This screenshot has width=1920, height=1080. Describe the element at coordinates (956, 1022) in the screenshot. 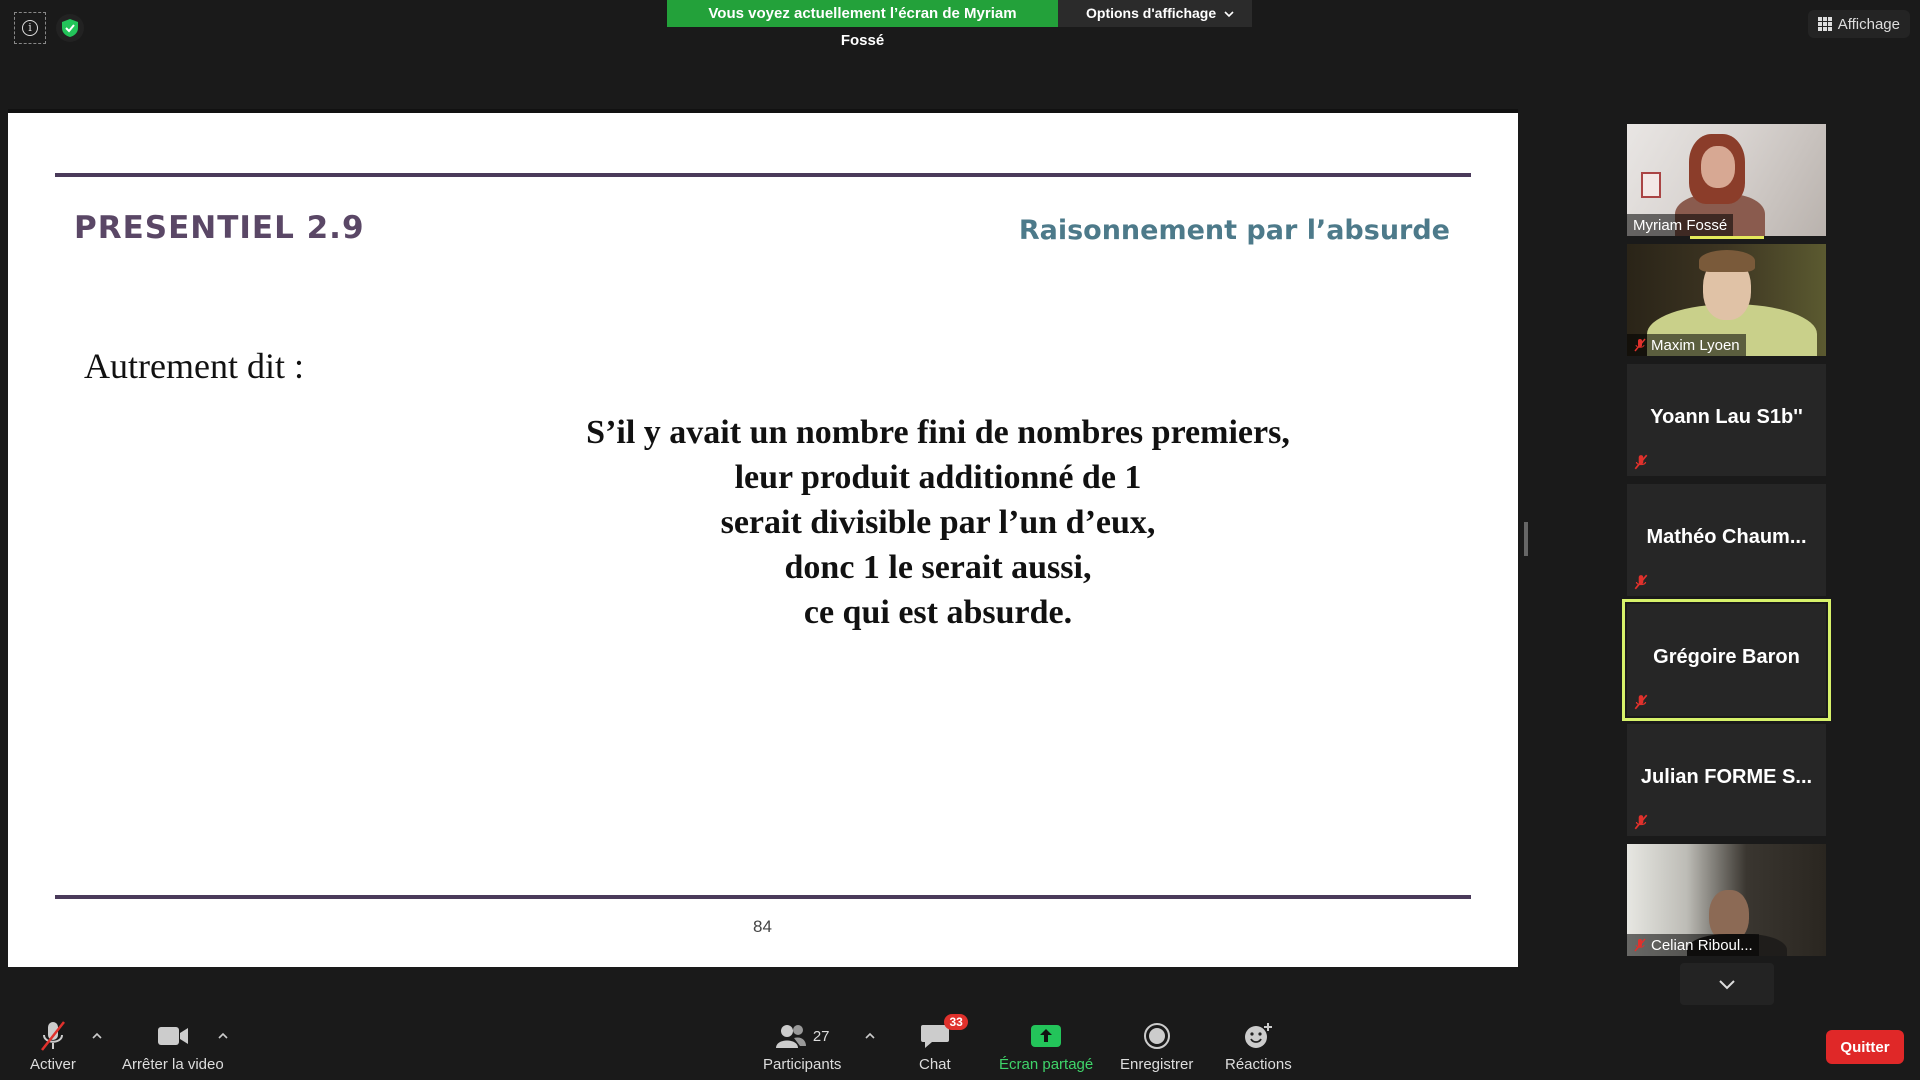

I see `chat-unread-badge: 33` at that location.